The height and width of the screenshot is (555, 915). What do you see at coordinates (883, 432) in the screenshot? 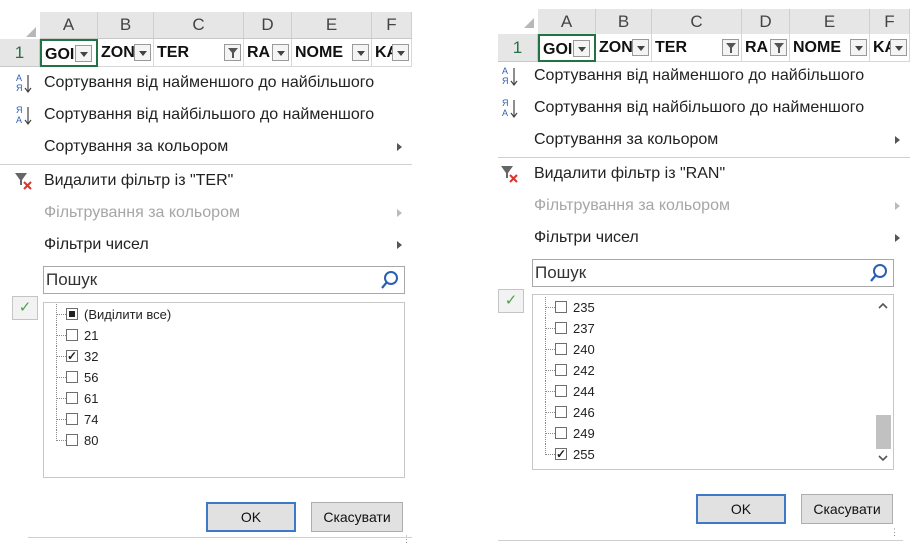
I see `scrollbar-thumb` at bounding box center [883, 432].